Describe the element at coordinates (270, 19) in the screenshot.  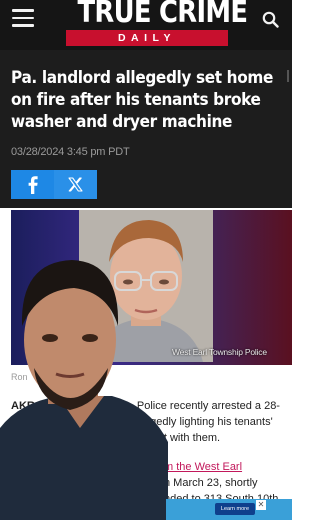
I see `search-icon` at that location.